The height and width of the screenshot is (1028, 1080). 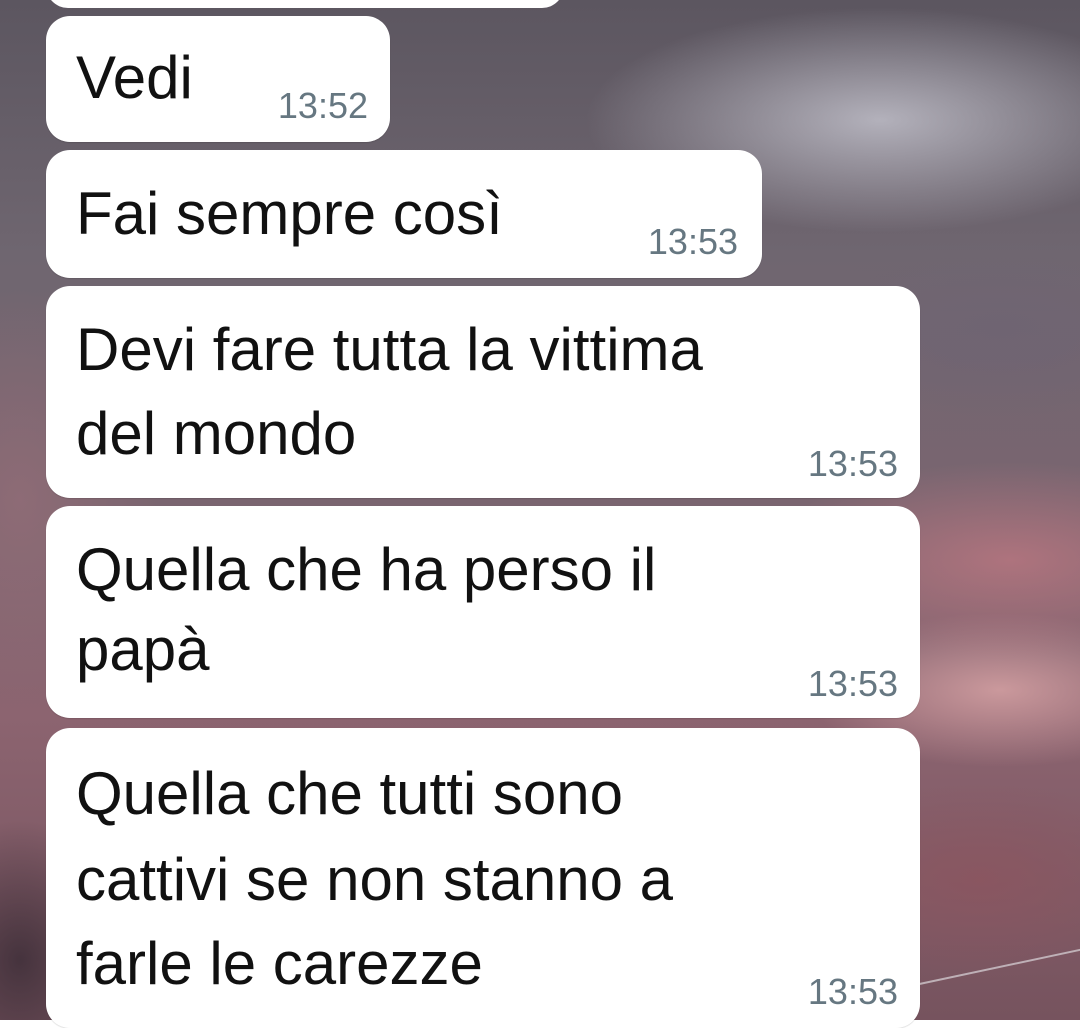 I want to click on message-bubble: Fai sempre così 13:53, so click(x=404, y=214).